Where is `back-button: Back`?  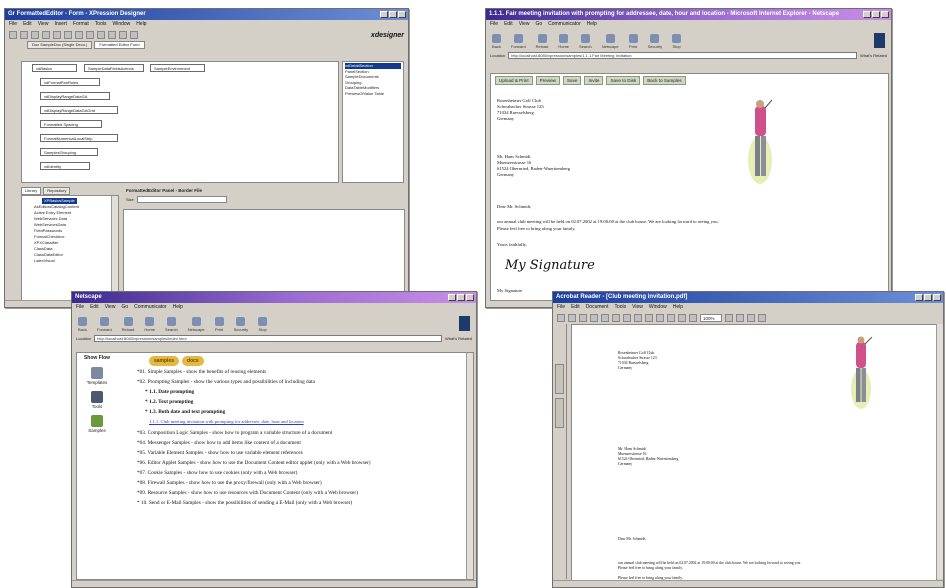 back-button: Back is located at coordinates (496, 41).